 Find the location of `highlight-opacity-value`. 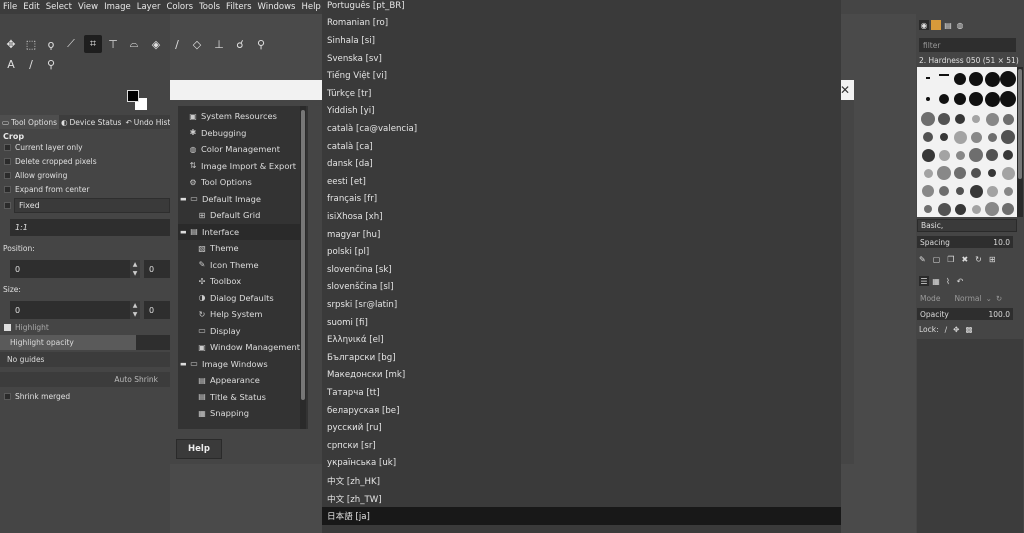

highlight-opacity-value is located at coordinates (153, 342).